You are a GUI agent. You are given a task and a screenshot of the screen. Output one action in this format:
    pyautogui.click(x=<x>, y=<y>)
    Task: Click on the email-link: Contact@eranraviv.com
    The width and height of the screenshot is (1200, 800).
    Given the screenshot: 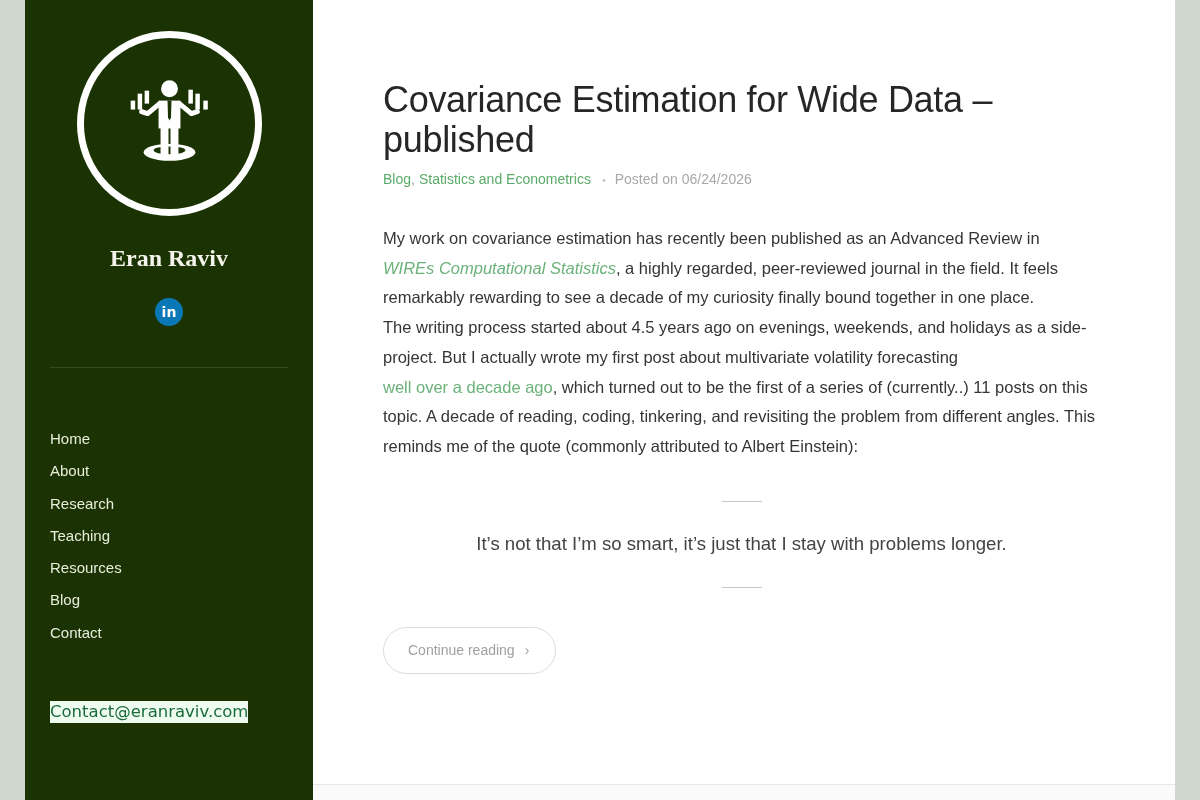 What is the action you would take?
    pyautogui.click(x=149, y=711)
    